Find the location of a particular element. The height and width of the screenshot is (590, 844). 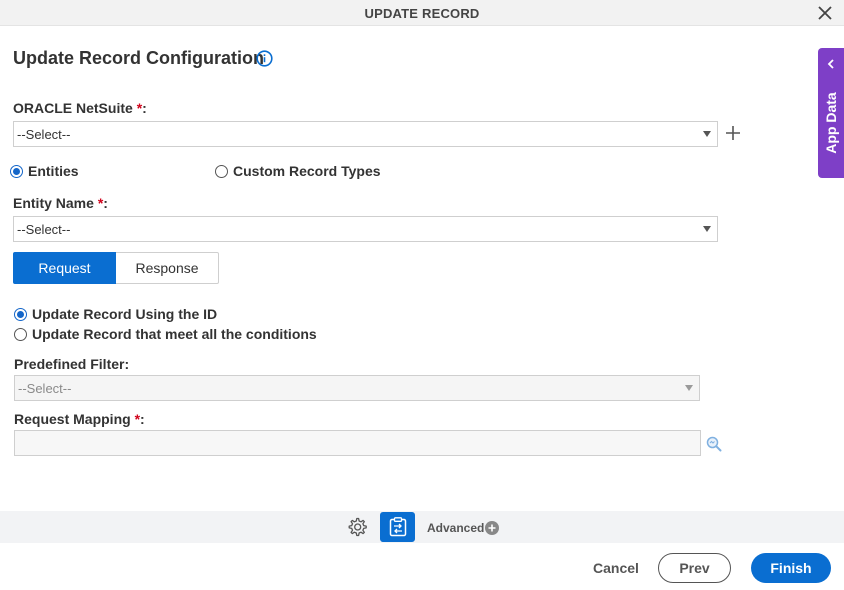

entity-name-label: Entity Name *: is located at coordinates (60, 203).